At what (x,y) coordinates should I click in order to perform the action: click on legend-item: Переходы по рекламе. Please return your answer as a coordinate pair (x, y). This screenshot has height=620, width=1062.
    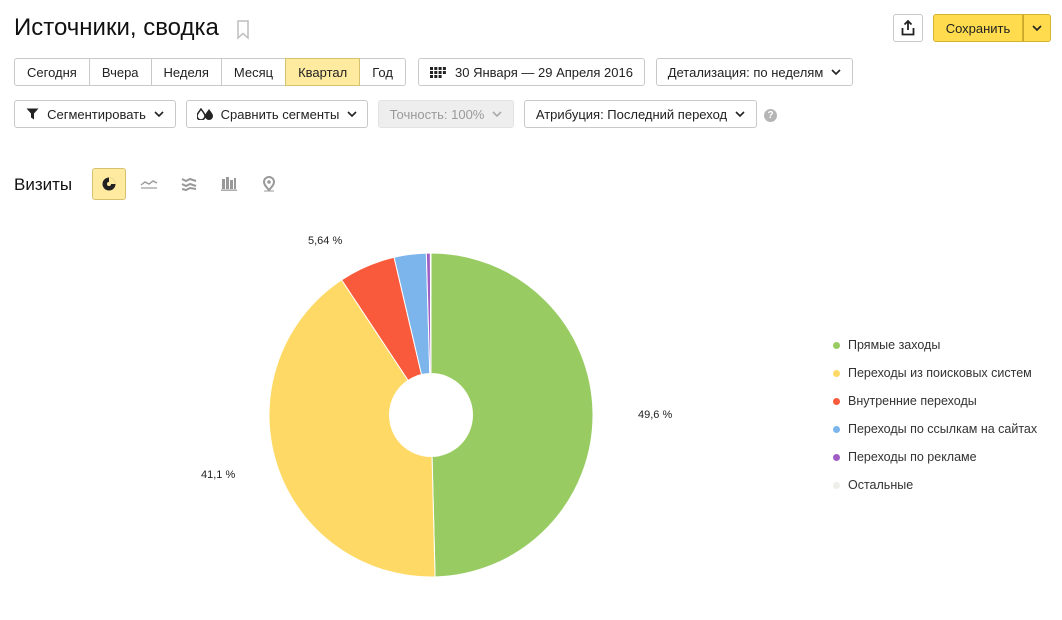
    Looking at the image, I should click on (935, 457).